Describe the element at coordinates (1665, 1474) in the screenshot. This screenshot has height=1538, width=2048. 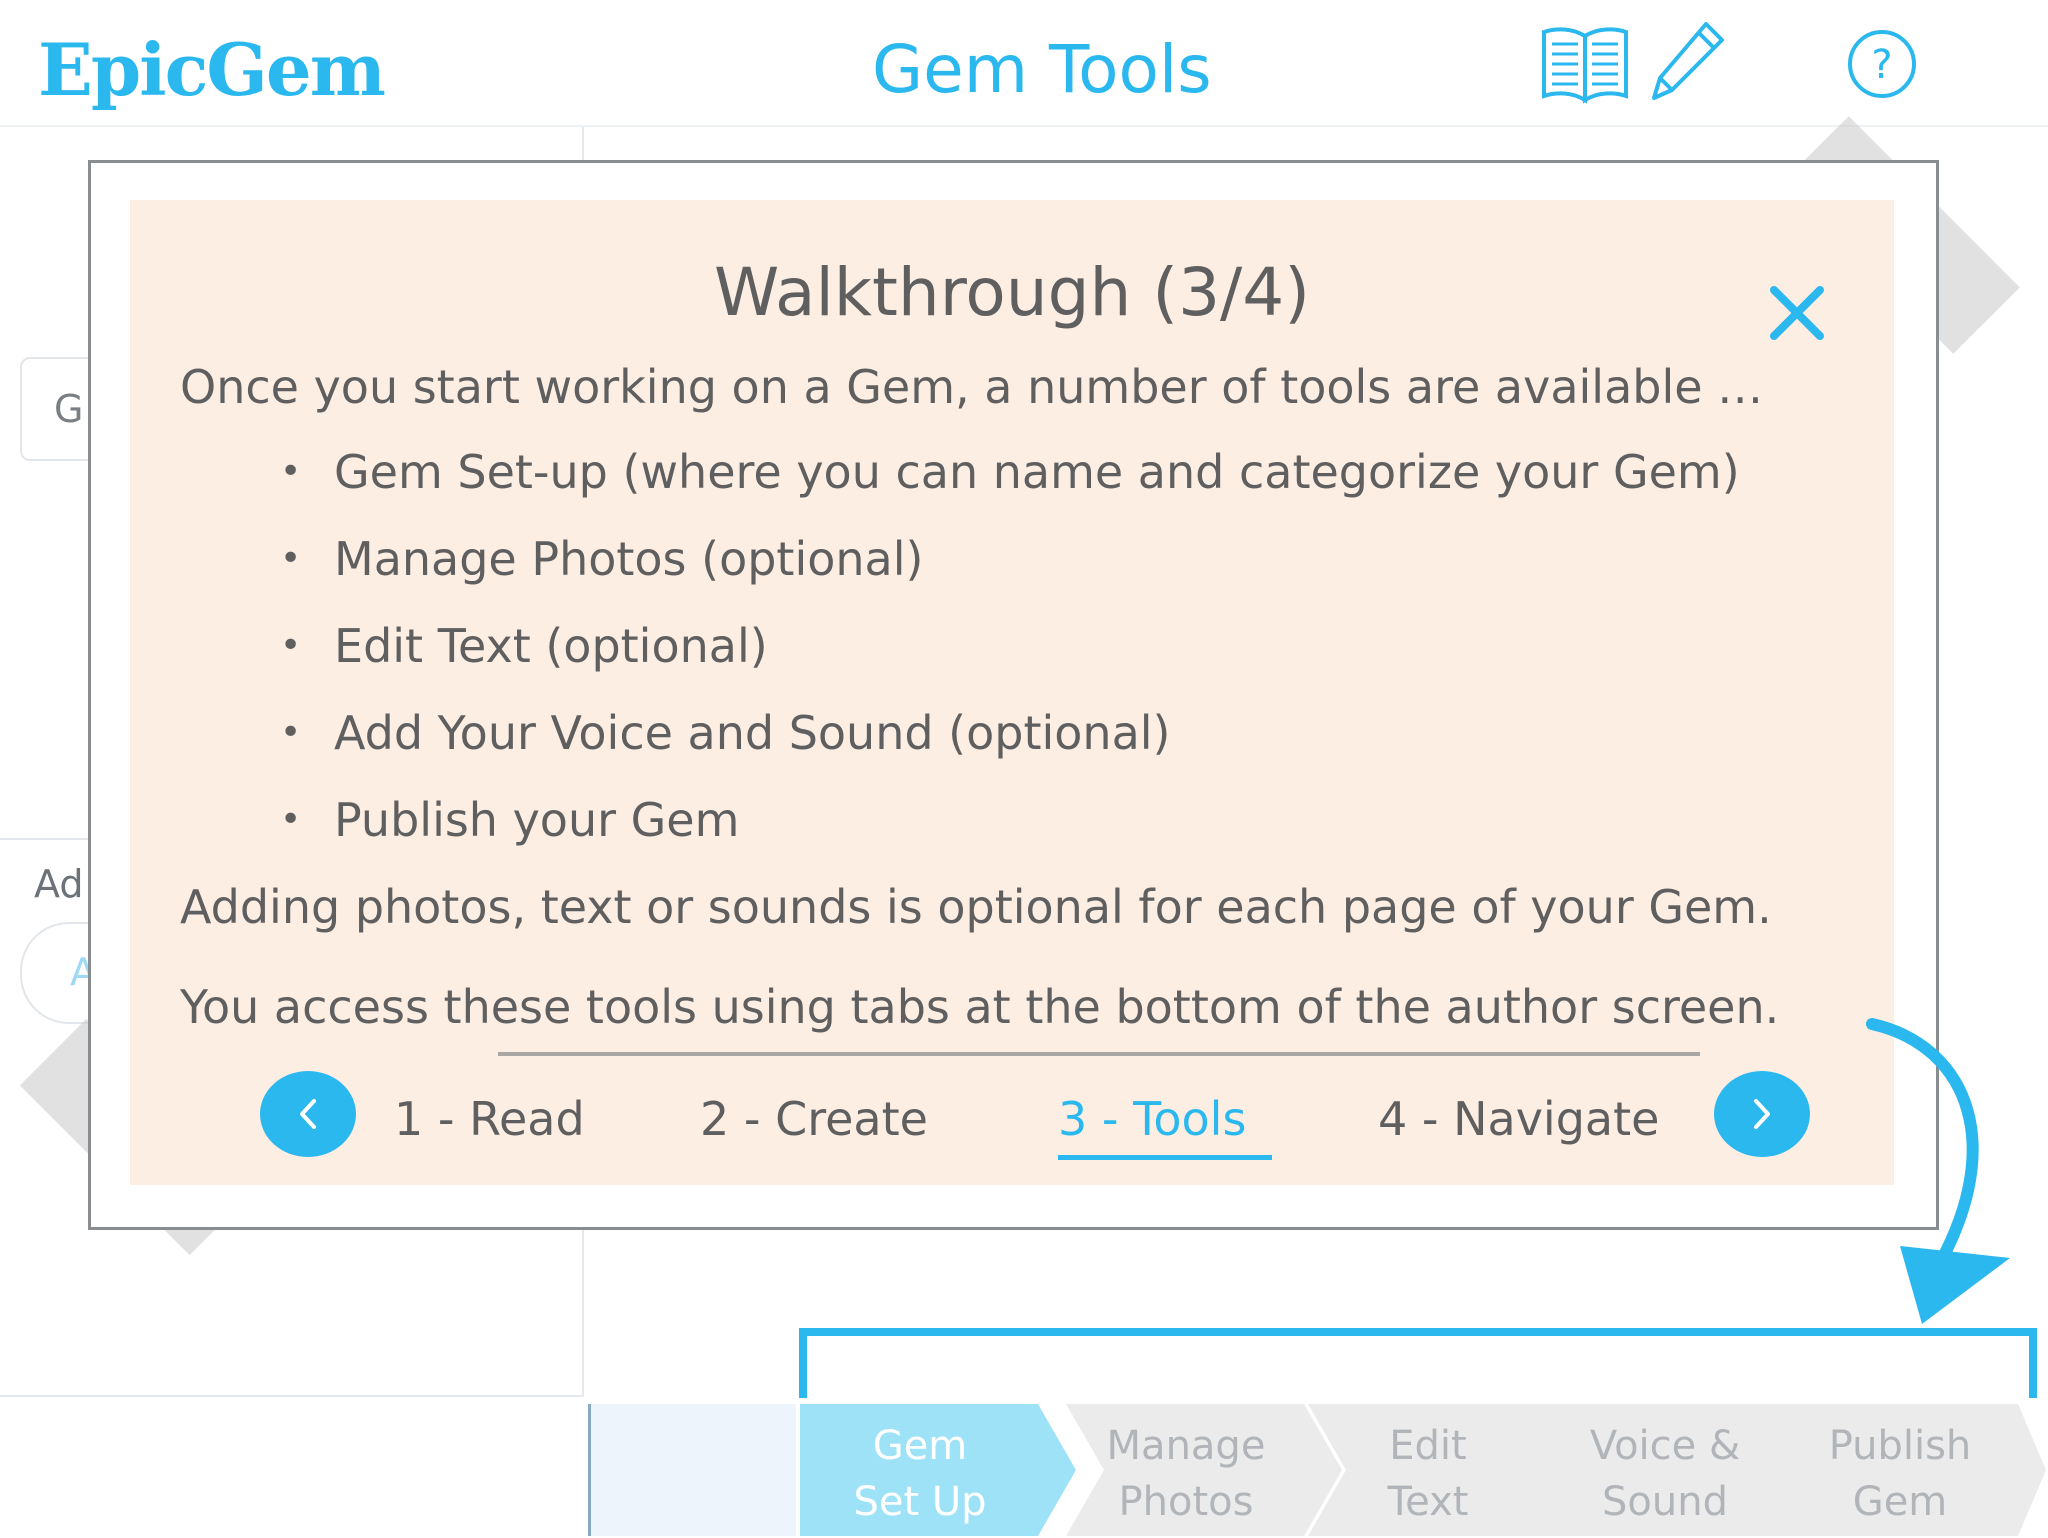
I see `tab-label: Voice & Sound` at that location.